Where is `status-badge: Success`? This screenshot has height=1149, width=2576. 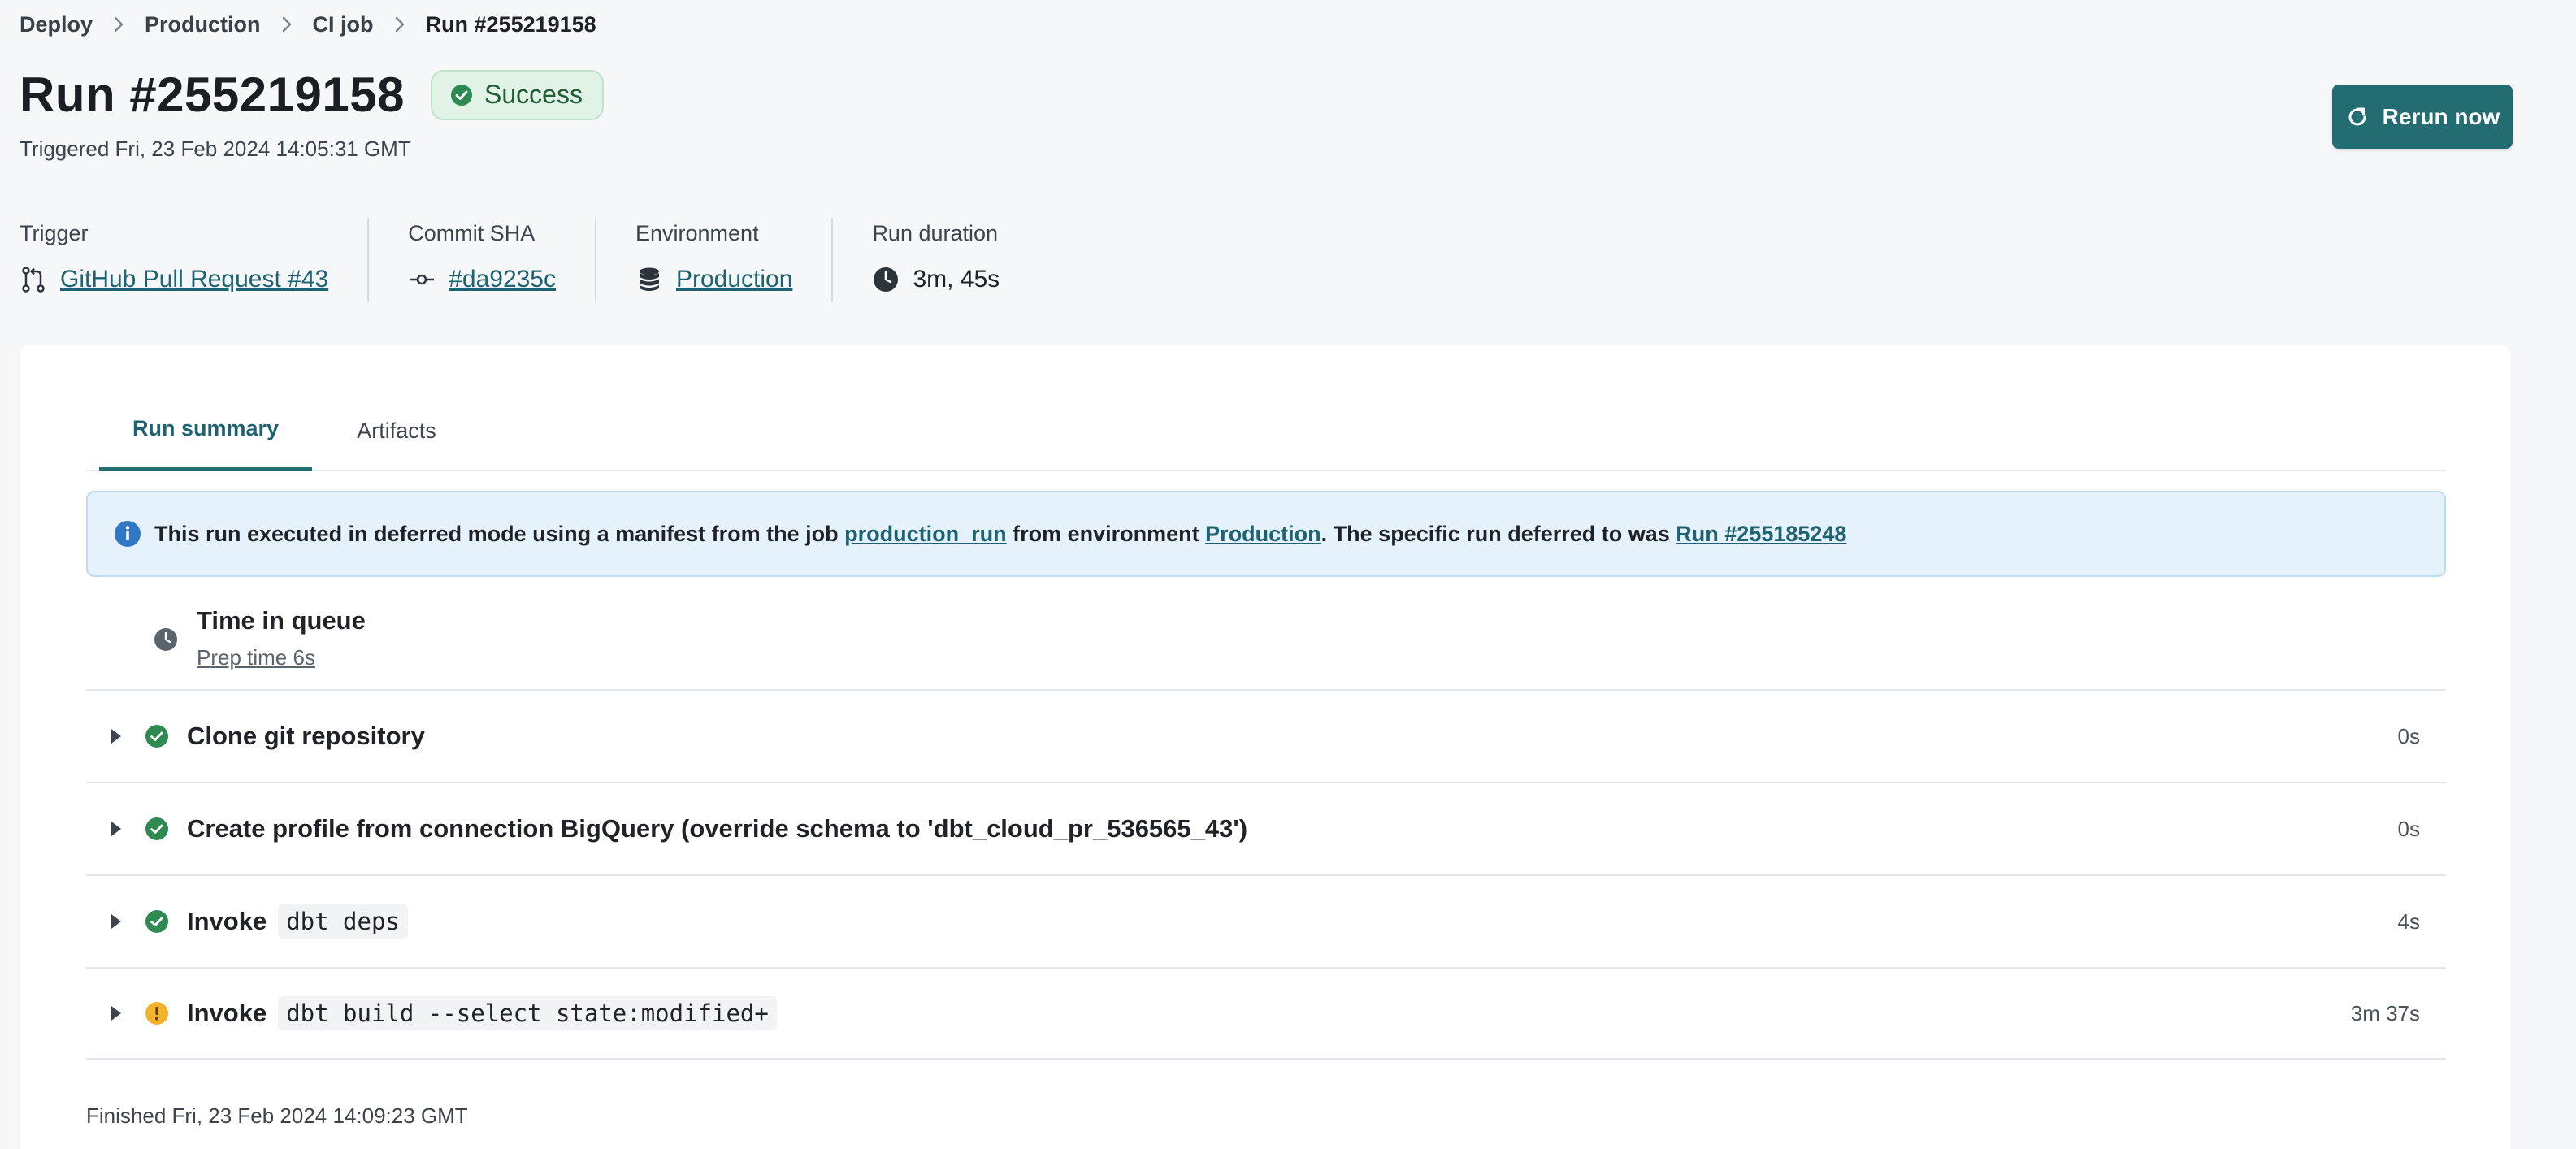
status-badge: Success is located at coordinates (517, 94).